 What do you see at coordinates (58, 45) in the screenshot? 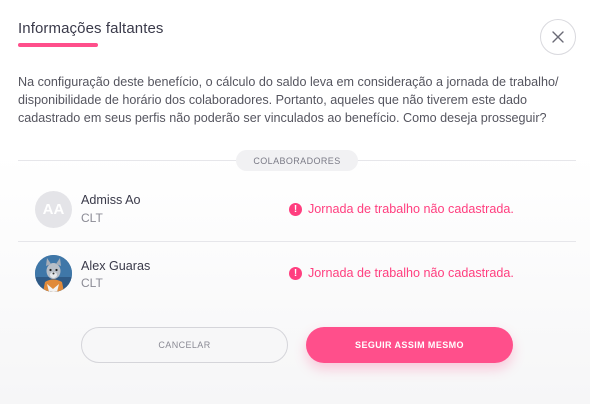
I see `title-underline` at bounding box center [58, 45].